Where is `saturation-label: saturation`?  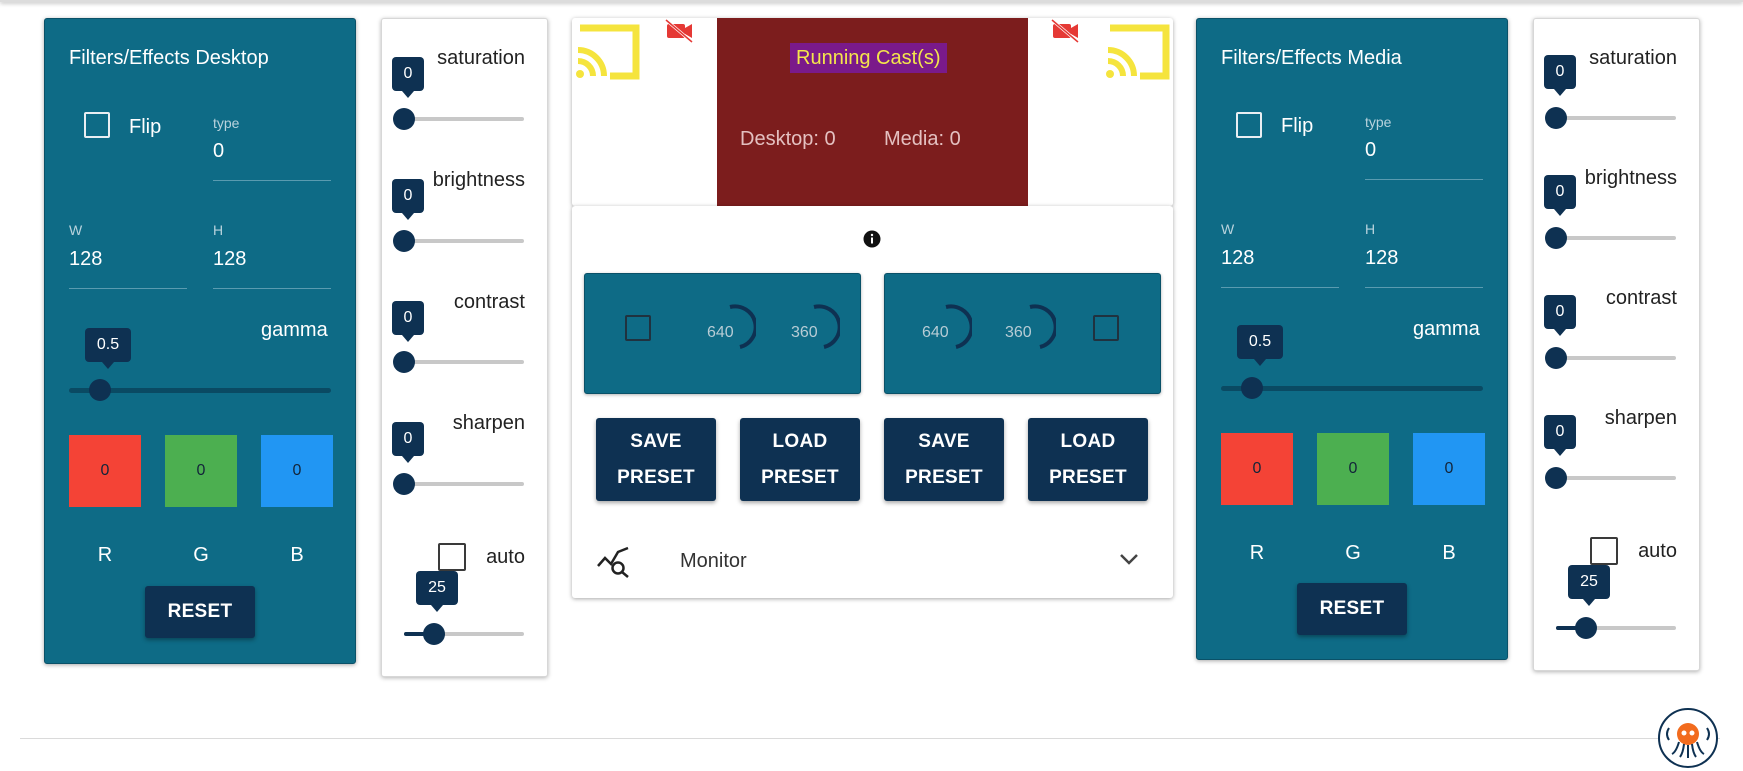 saturation-label: saturation is located at coordinates (1633, 58).